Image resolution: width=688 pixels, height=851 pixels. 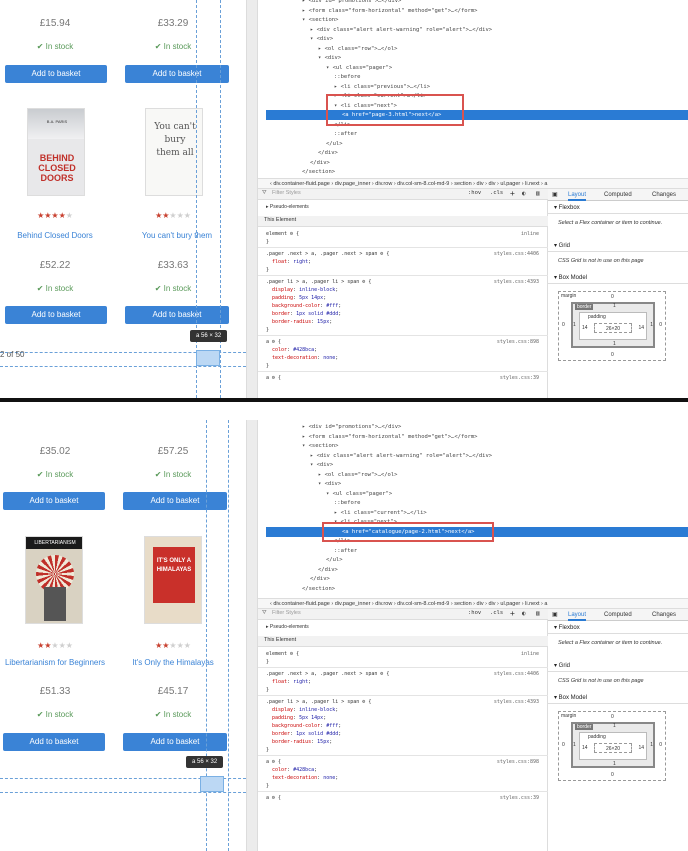 What do you see at coordinates (618, 208) in the screenshot?
I see `flexbox-section: ▾ Flexbox` at bounding box center [618, 208].